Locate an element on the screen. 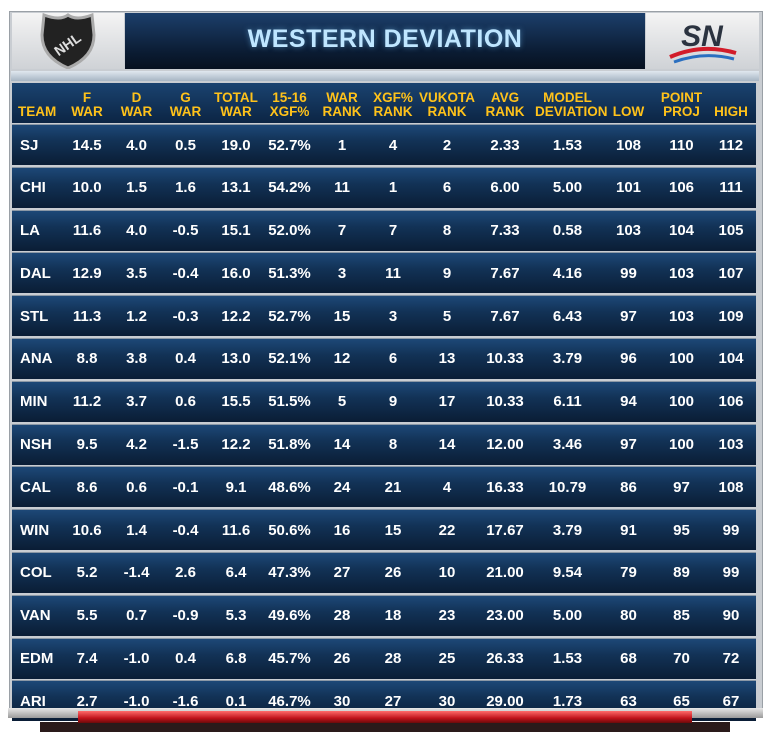 The width and height of the screenshot is (770, 739). table-cell: 11.2 is located at coordinates (87, 402).